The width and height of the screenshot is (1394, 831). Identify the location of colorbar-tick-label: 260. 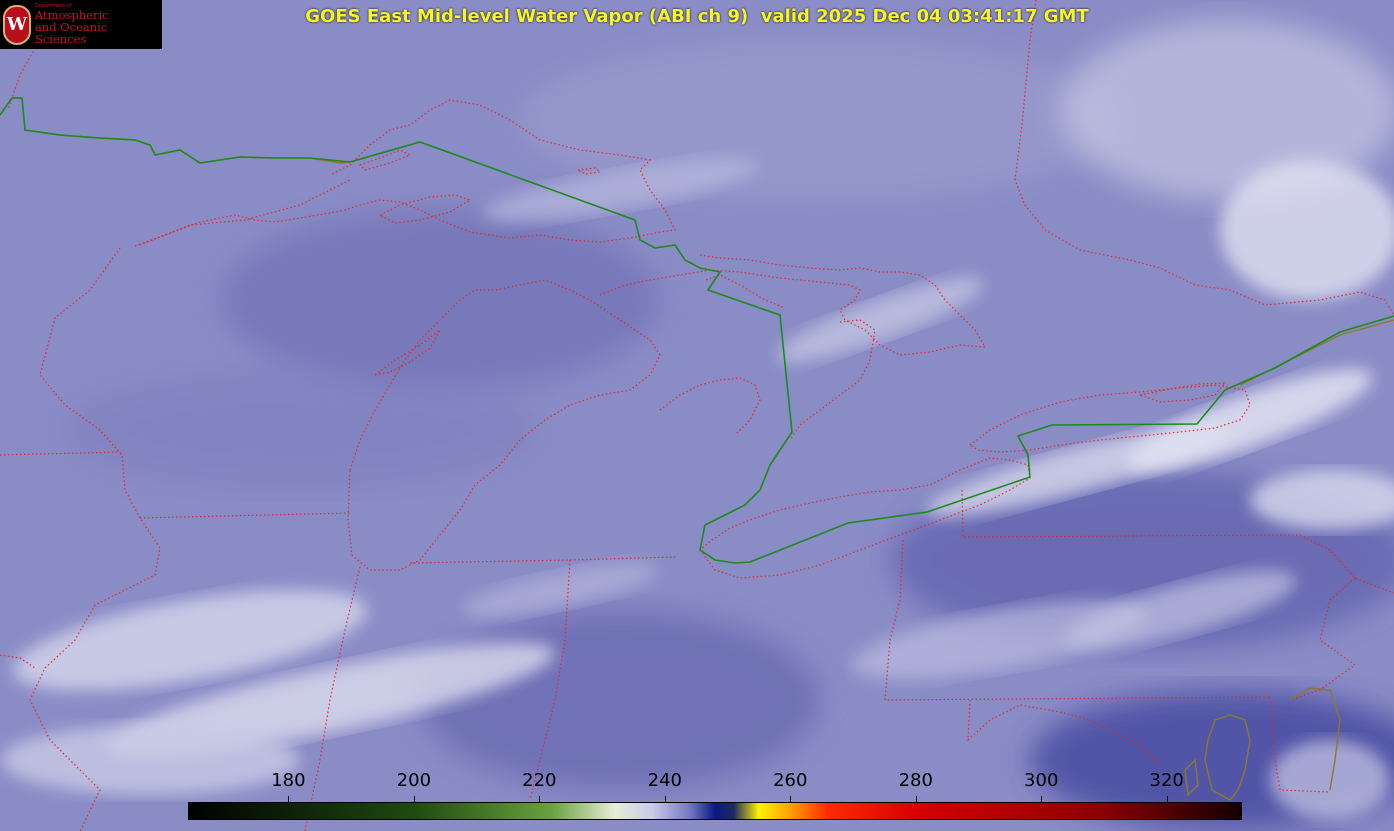
(790, 780).